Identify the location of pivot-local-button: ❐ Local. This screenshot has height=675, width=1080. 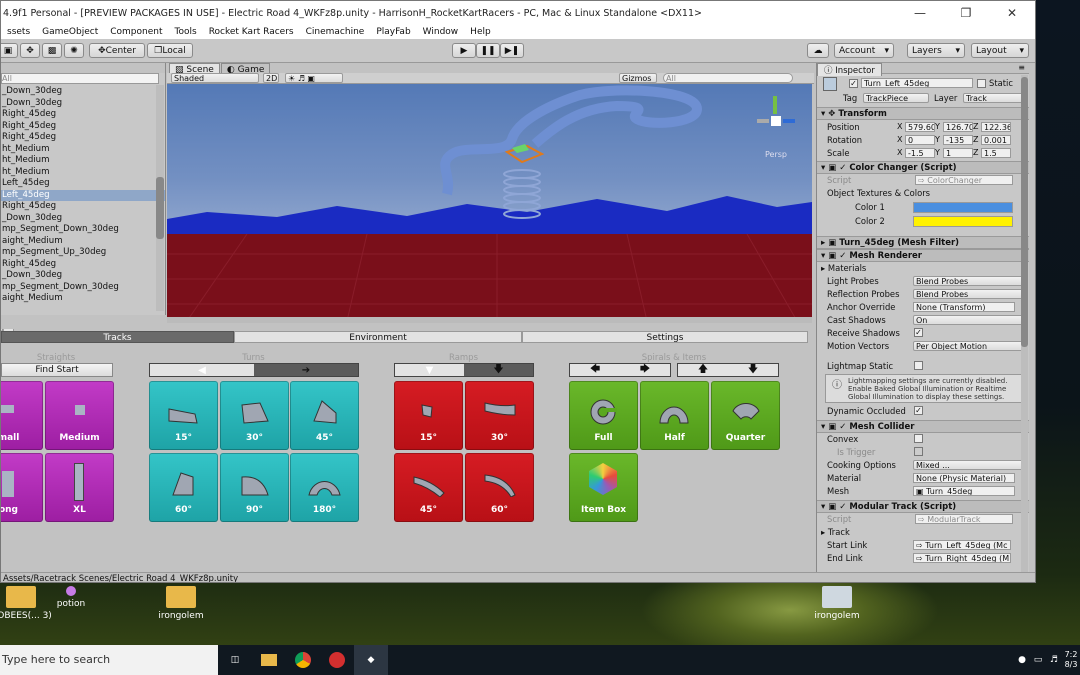
(170, 50).